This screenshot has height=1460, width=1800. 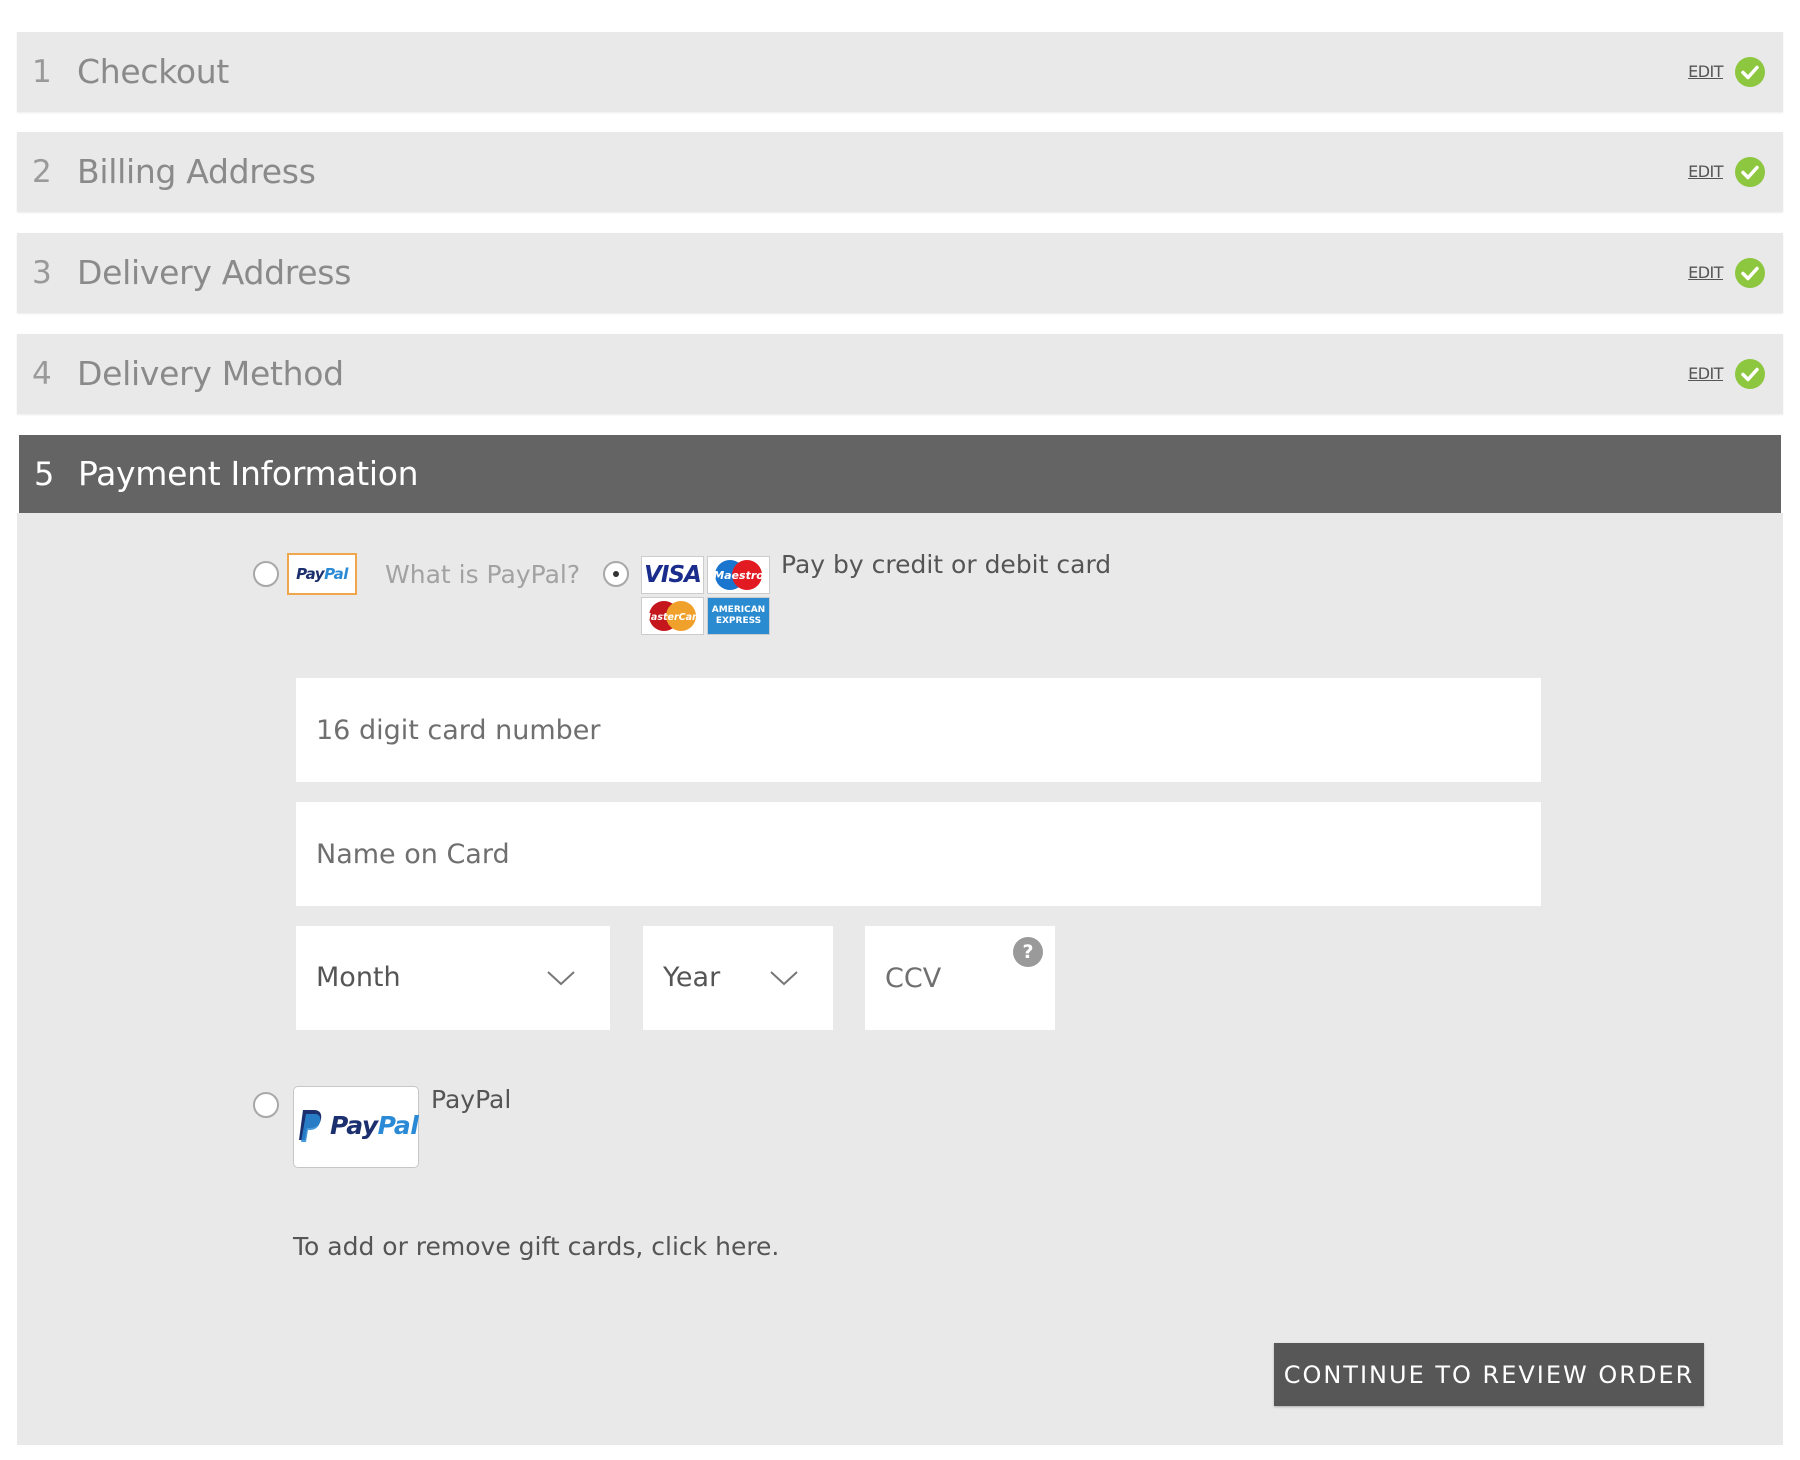 What do you see at coordinates (471, 1099) in the screenshot?
I see `paypal-option-label: PayPal` at bounding box center [471, 1099].